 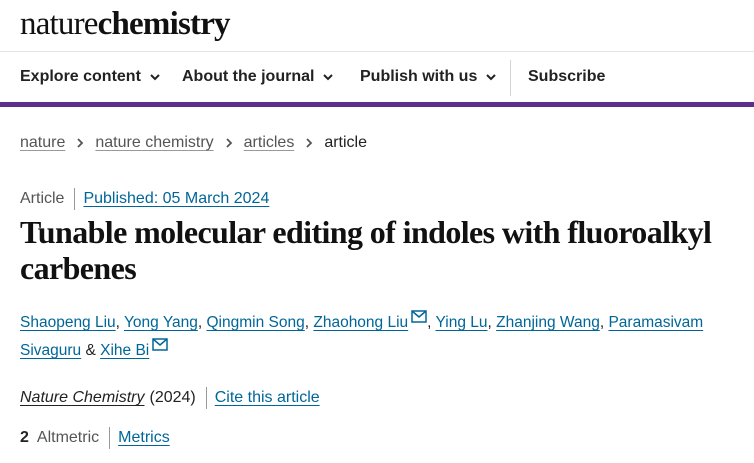 I want to click on breadcrumb: nature nature chemistry articles article, so click(x=193, y=143).